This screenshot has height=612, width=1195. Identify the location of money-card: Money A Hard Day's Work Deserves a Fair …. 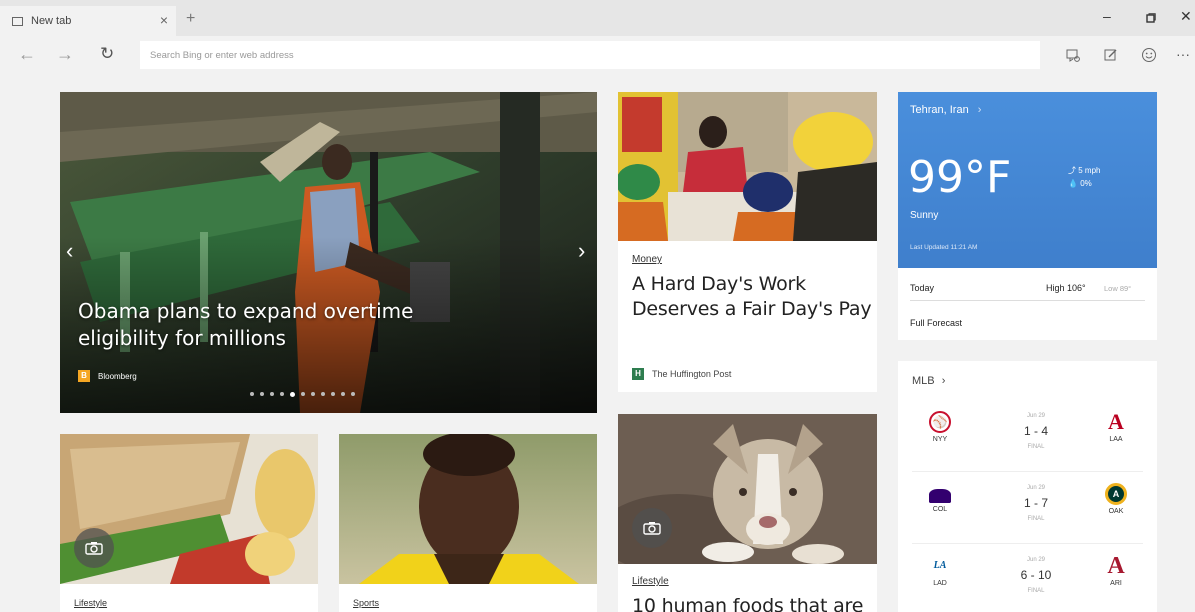
(747, 242).